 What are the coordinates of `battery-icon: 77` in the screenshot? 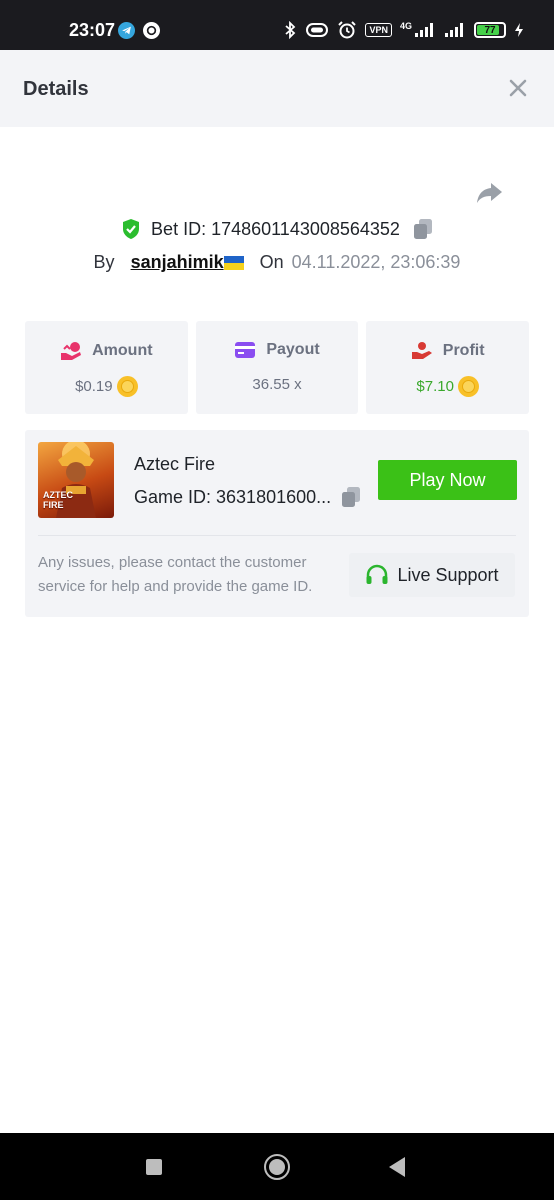 It's located at (490, 30).